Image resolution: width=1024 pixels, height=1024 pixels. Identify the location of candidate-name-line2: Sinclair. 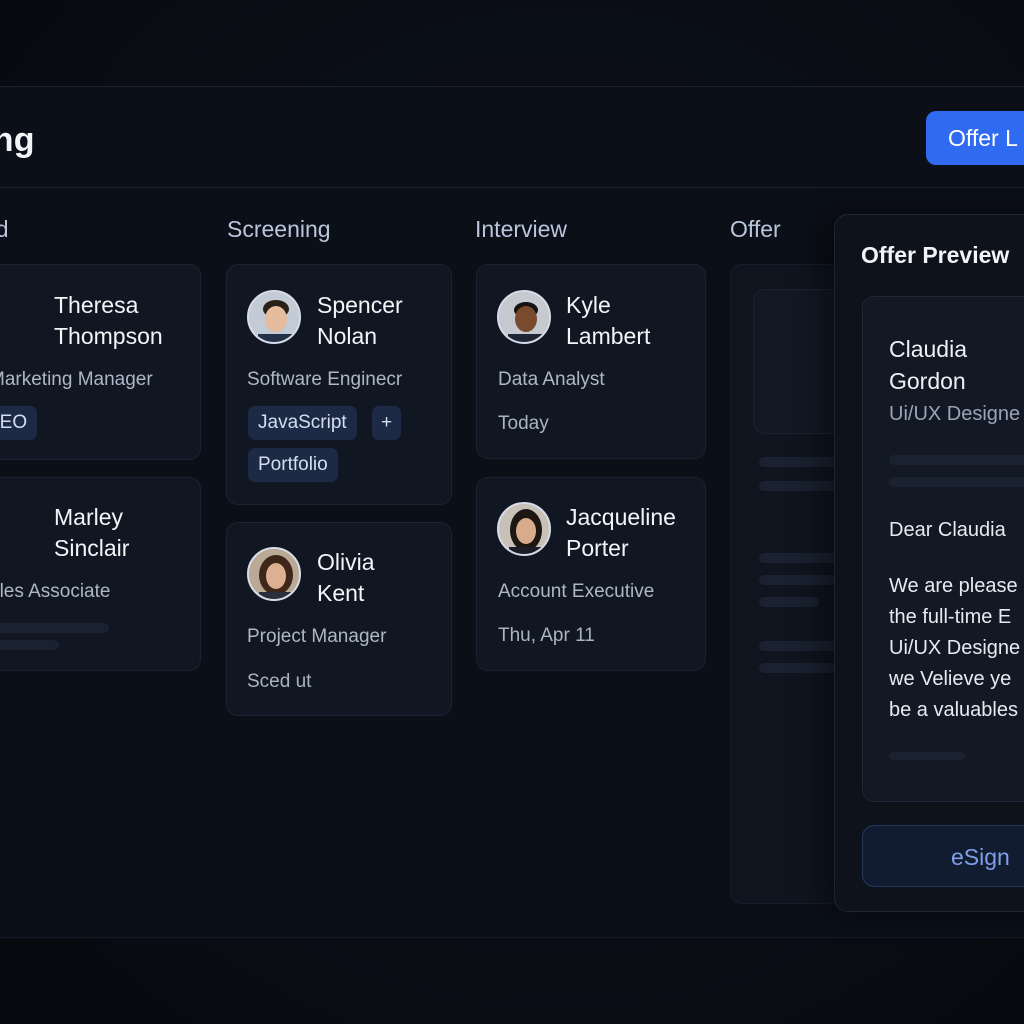
(92, 548).